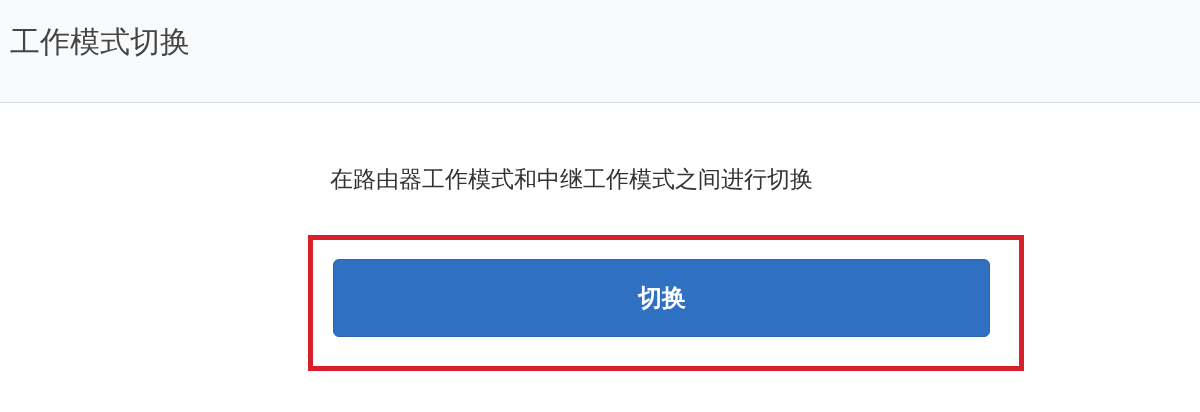 This screenshot has height=412, width=1200. Describe the element at coordinates (100, 41) in the screenshot. I see `page-title: 工作模式切换` at that location.